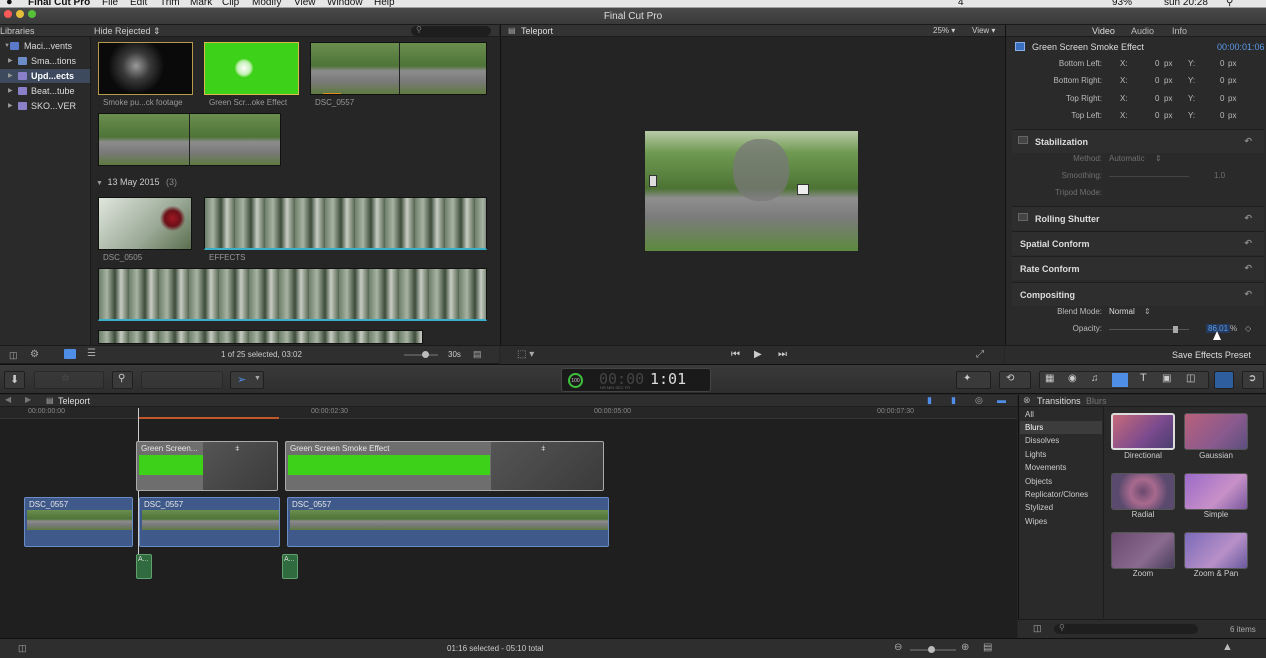 The width and height of the screenshot is (1266, 658). I want to click on tab-info: Info, so click(1179, 31).